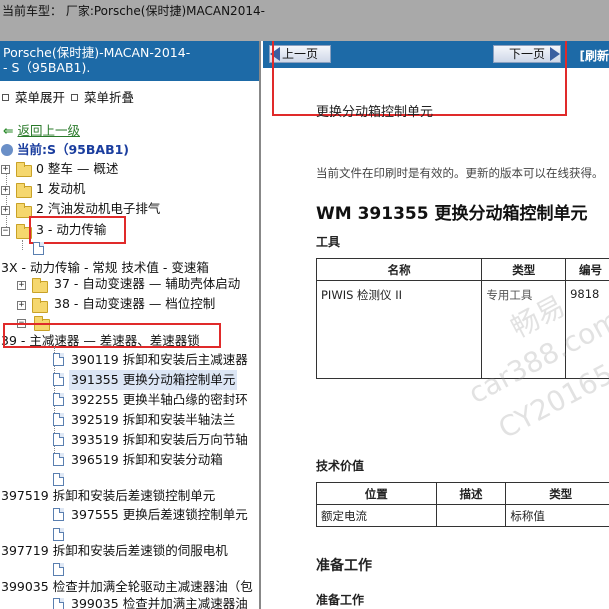 This screenshot has width=609, height=609. What do you see at coordinates (129, 61) in the screenshot?
I see `vehicle-title-header: Porsche(保时捷)-MACAN-2014- - S（95BAB1).` at bounding box center [129, 61].